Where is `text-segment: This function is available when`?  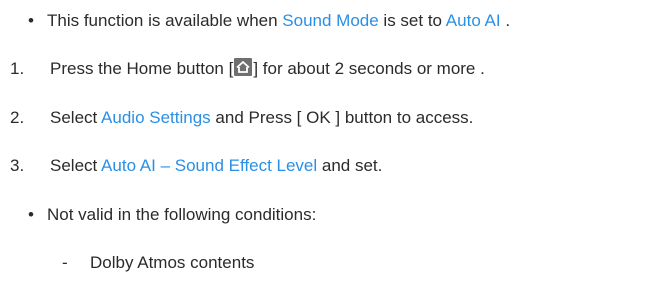
text-segment: This function is available when is located at coordinates (165, 20).